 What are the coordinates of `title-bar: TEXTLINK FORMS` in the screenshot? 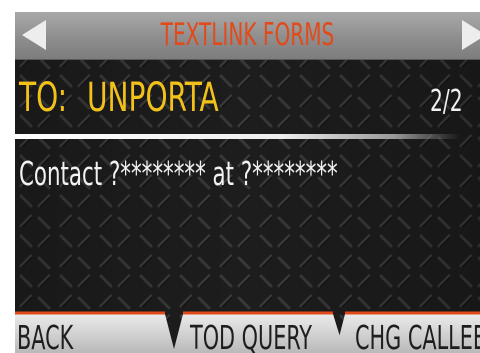 It's located at (247, 36).